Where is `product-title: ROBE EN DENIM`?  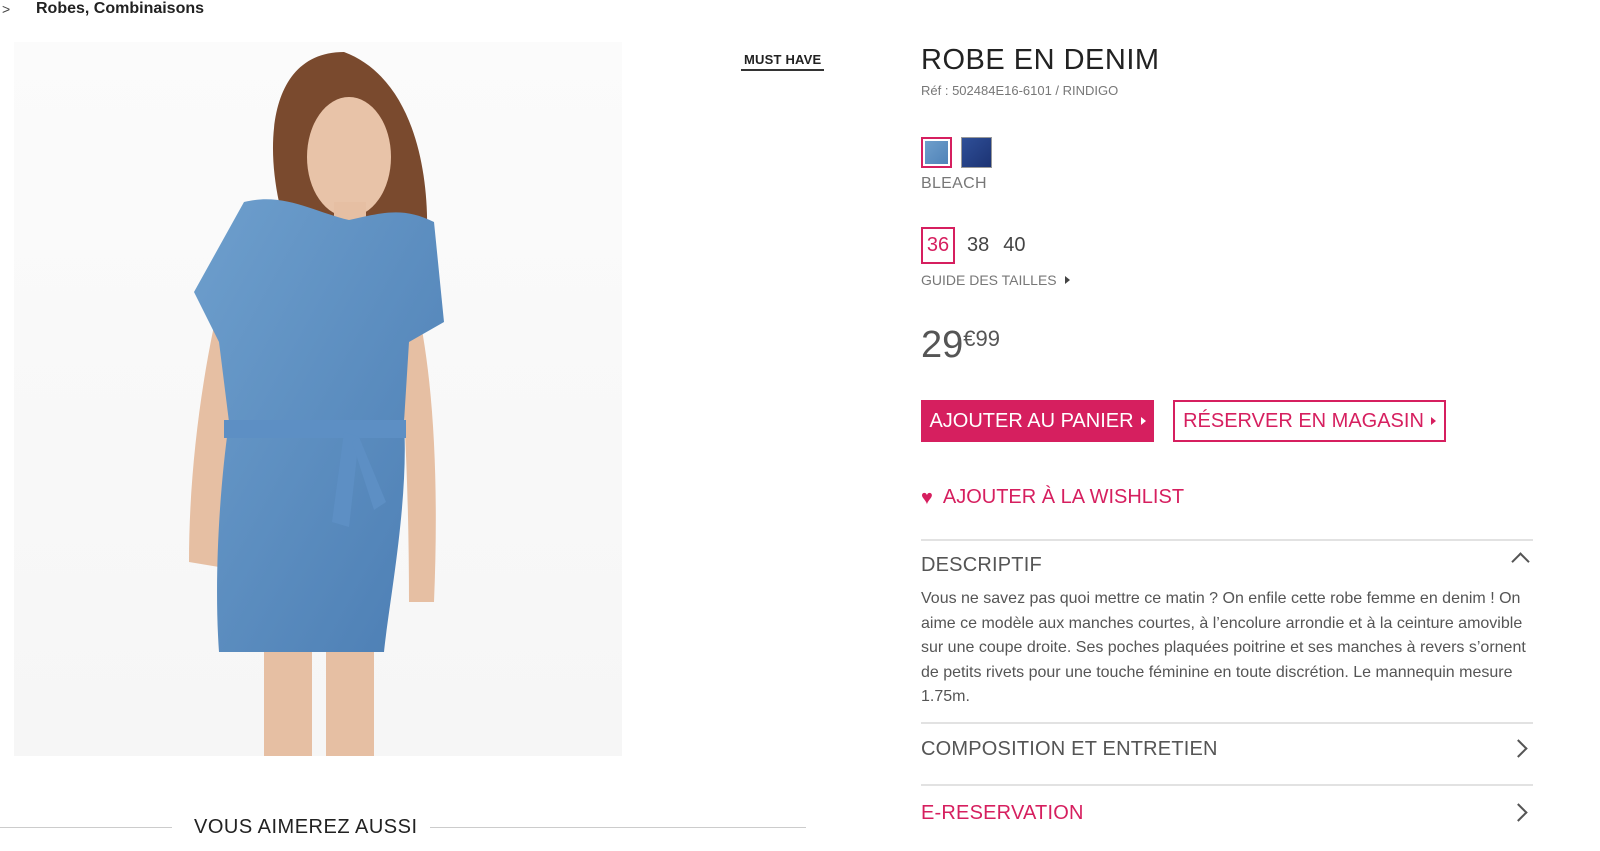
product-title: ROBE EN DENIM is located at coordinates (1040, 60).